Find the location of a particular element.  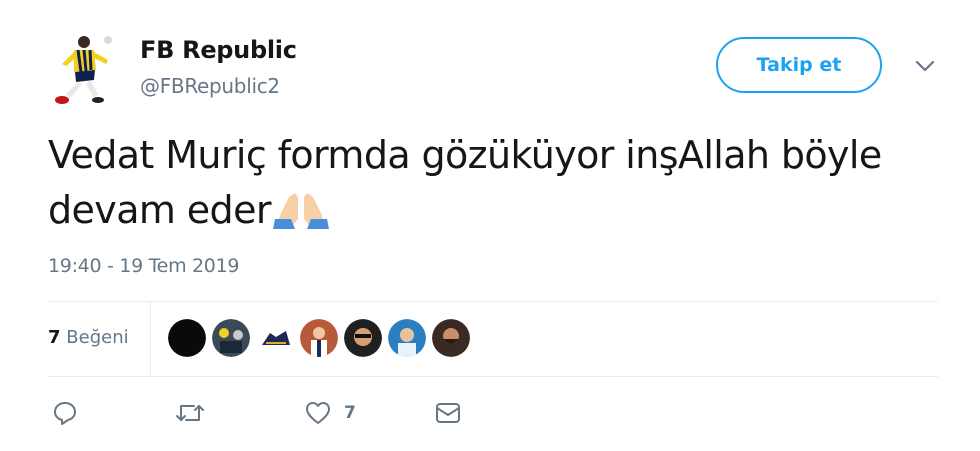

author-handle: @FBRepublic2 is located at coordinates (210, 86).